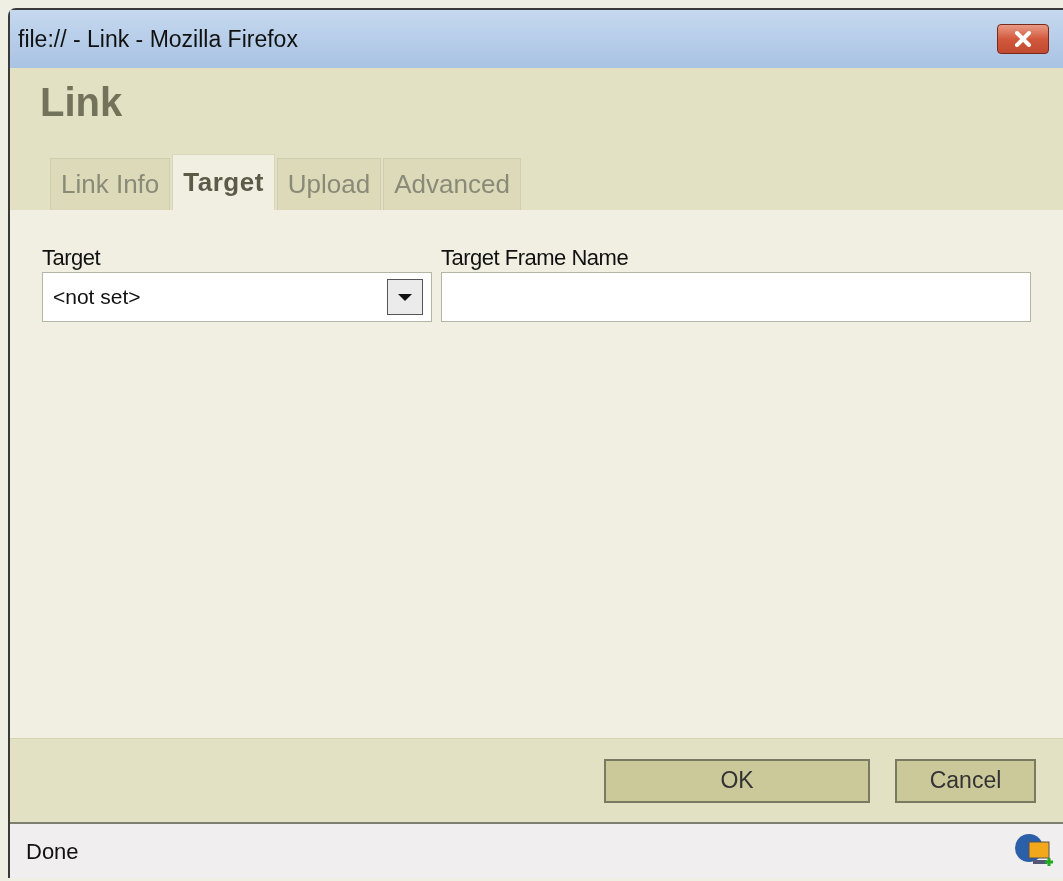 This screenshot has width=1063, height=881. Describe the element at coordinates (965, 780) in the screenshot. I see `cancel-button: Cancel` at that location.